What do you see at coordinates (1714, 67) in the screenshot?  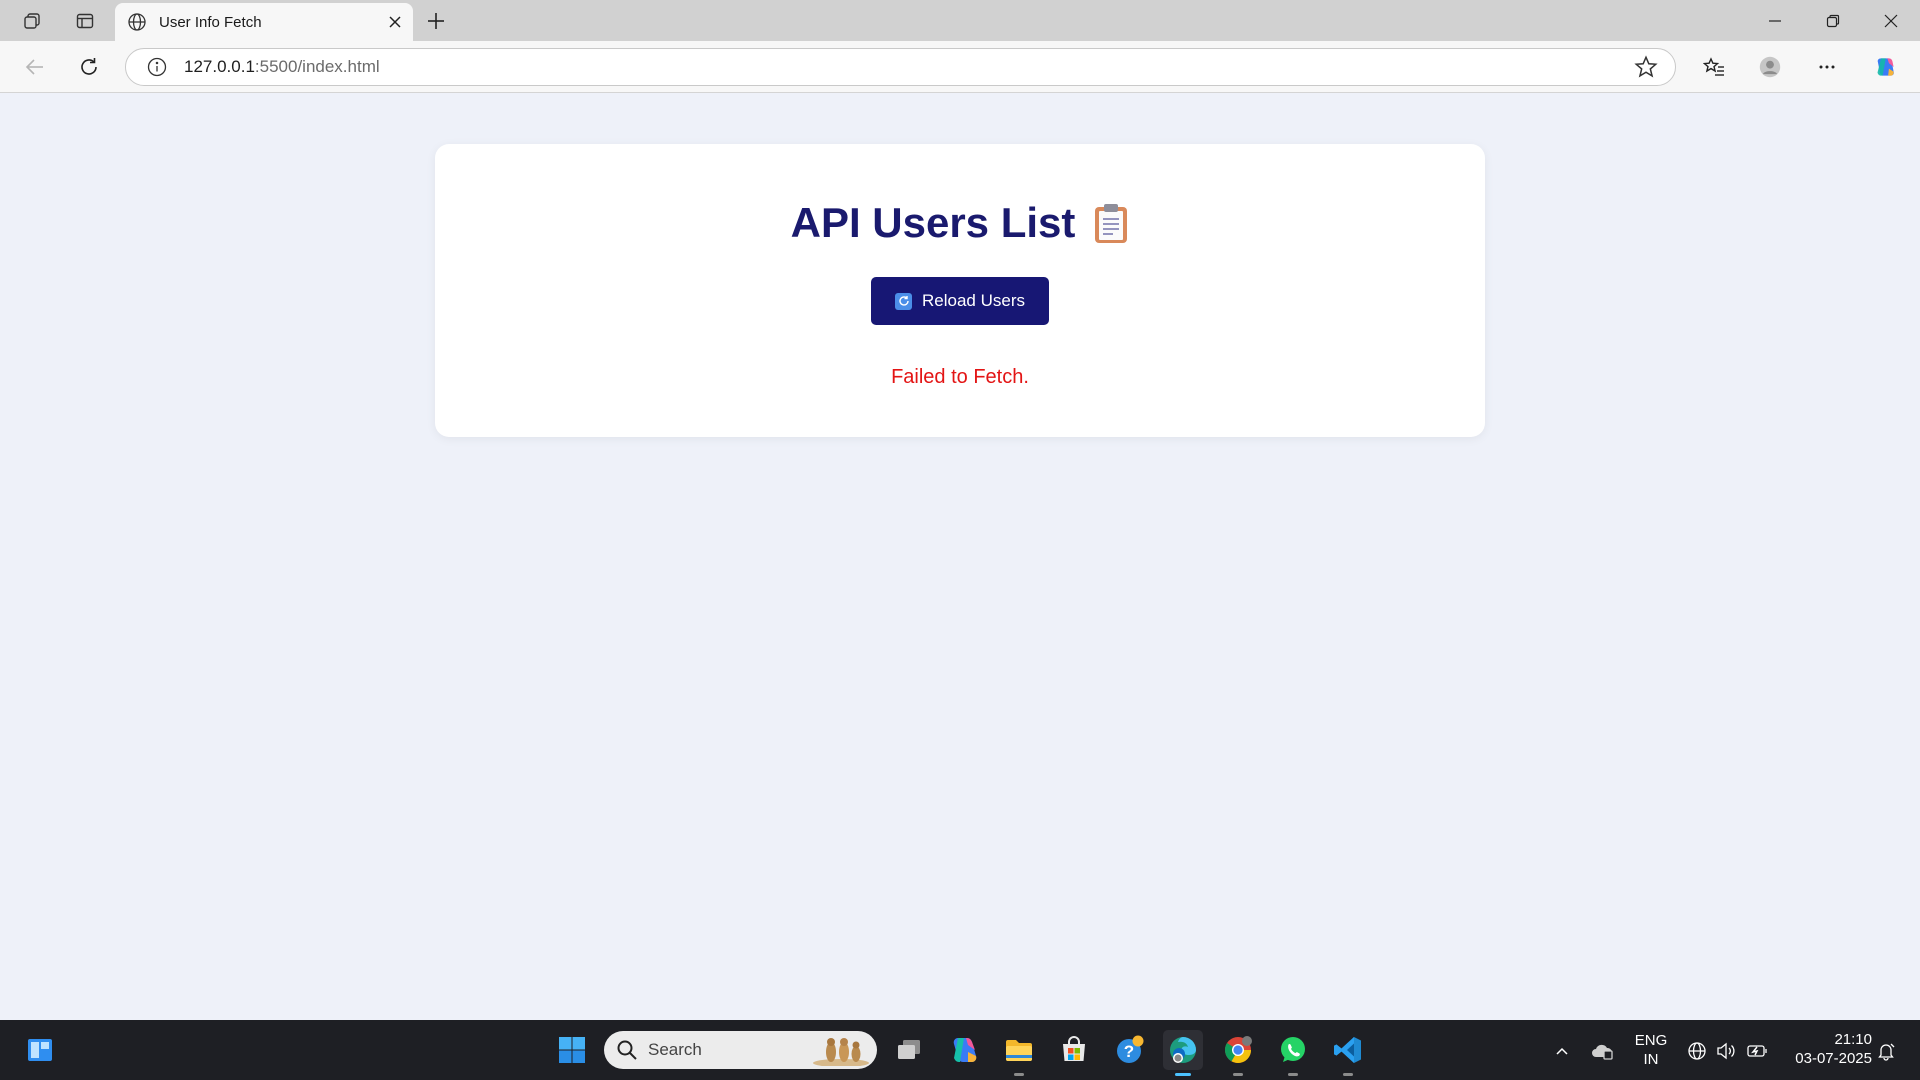 I see `favorites-icon` at bounding box center [1714, 67].